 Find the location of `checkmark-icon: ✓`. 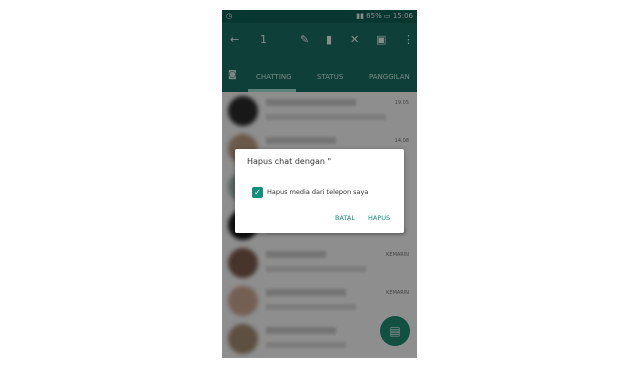

checkmark-icon: ✓ is located at coordinates (257, 192).